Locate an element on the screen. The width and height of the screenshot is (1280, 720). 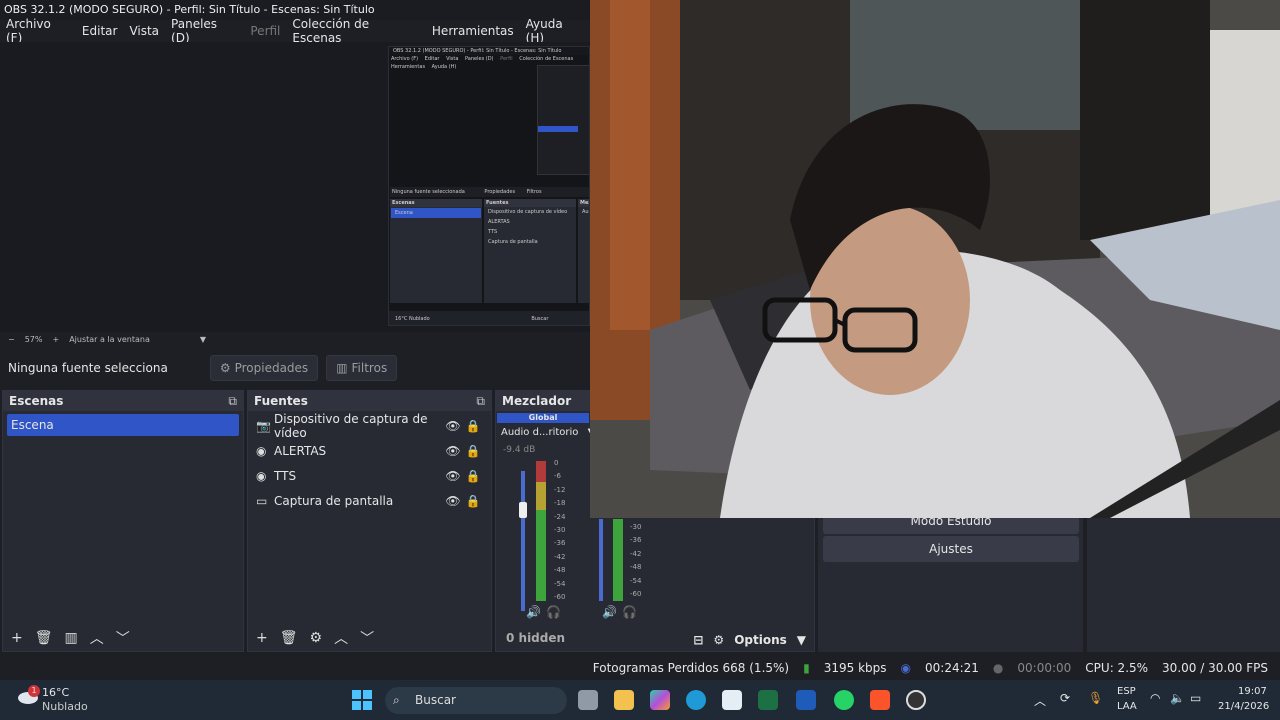
excel-icon is located at coordinates (768, 700).